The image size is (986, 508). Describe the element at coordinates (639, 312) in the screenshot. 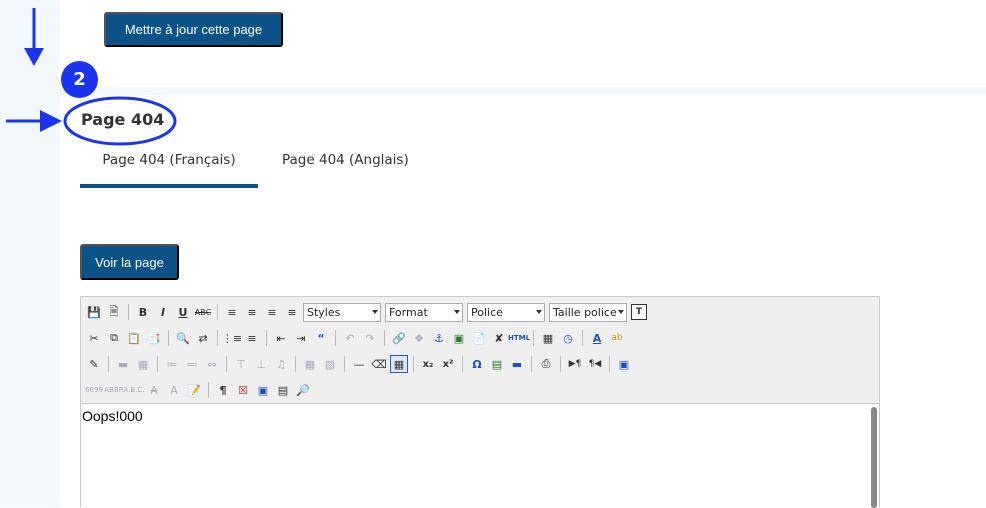

I see `text-color-box-icon: T` at that location.